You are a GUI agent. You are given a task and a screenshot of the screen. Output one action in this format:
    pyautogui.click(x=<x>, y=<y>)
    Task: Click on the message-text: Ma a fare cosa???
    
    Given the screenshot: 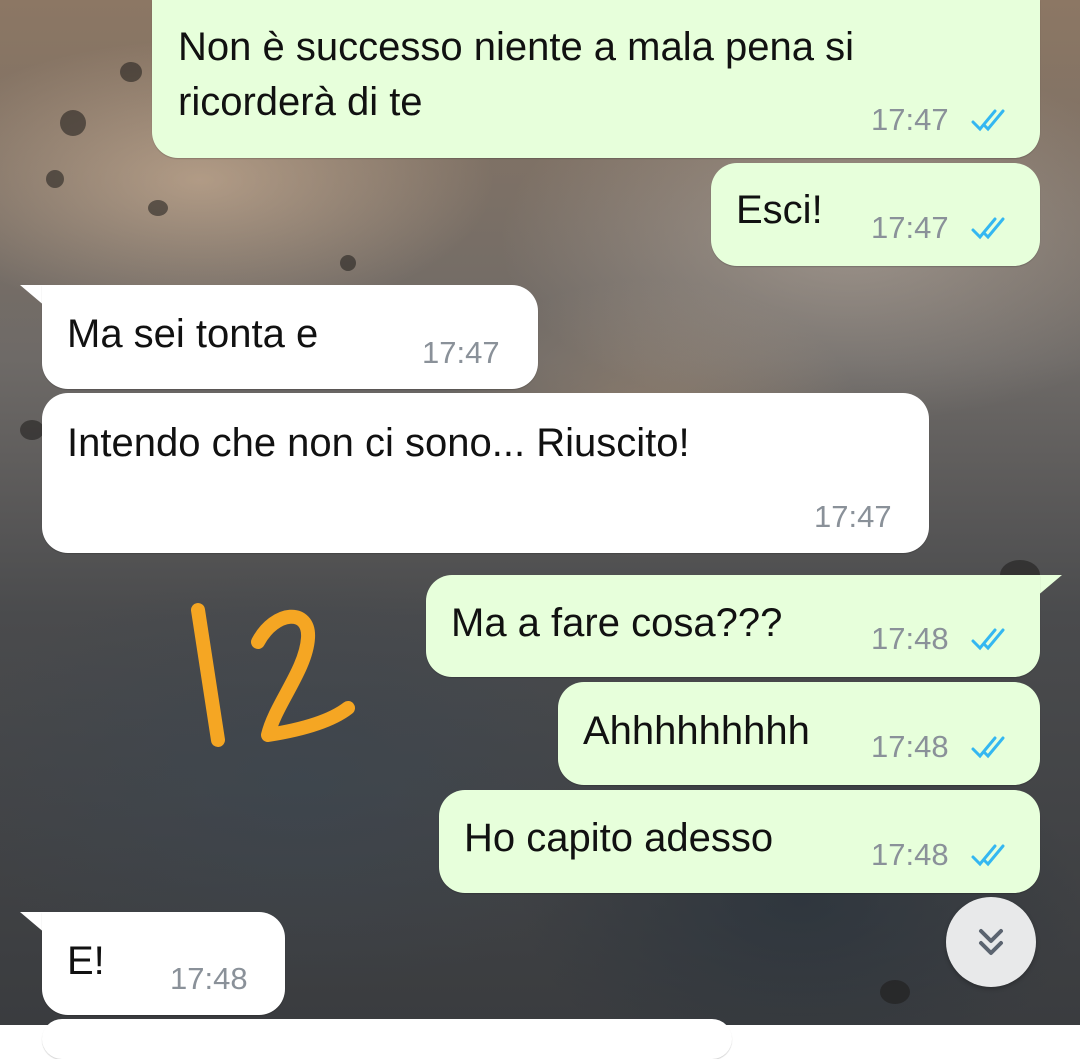 What is the action you would take?
    pyautogui.click(x=617, y=623)
    